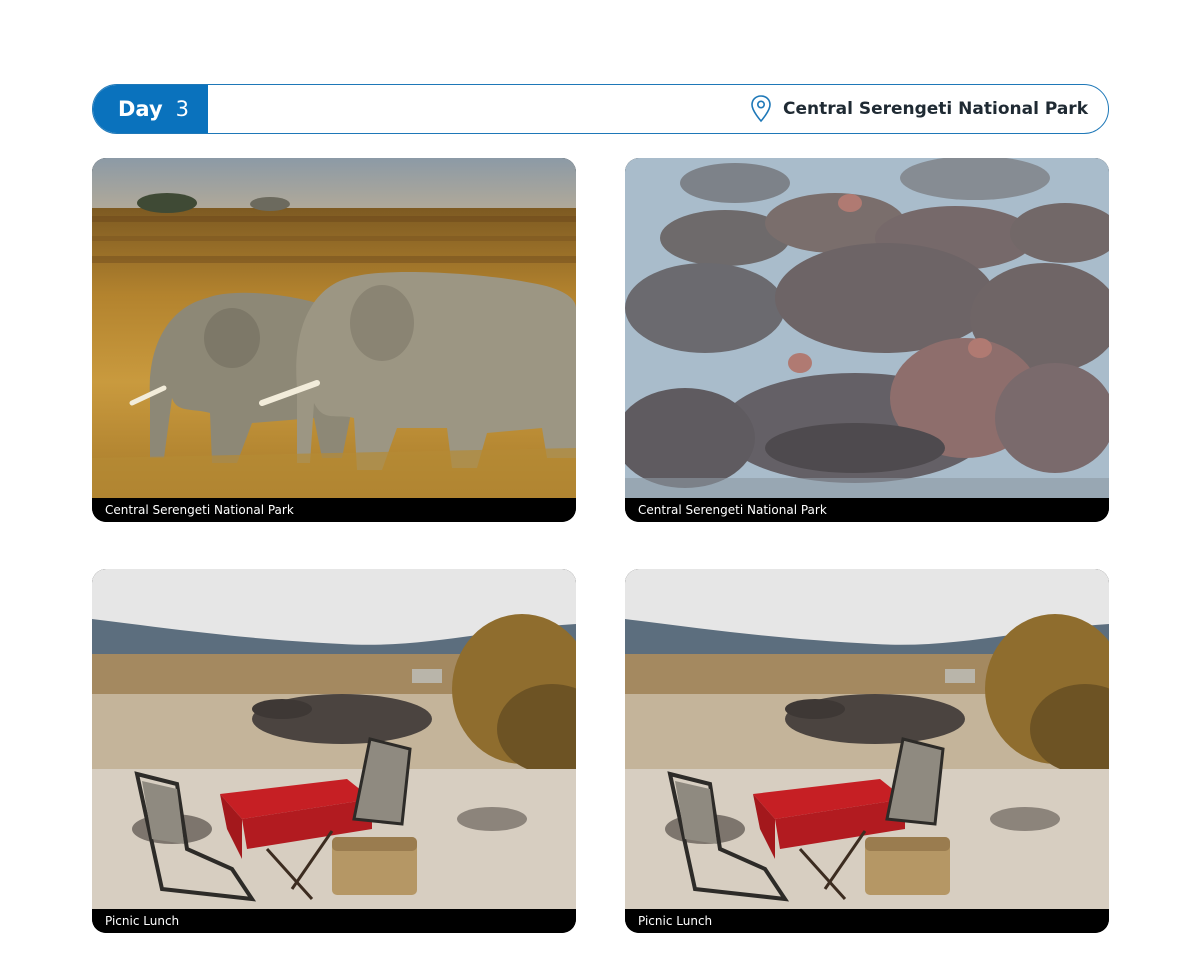 This screenshot has width=1200, height=977. What do you see at coordinates (334, 328) in the screenshot?
I see `elephants-photo` at bounding box center [334, 328].